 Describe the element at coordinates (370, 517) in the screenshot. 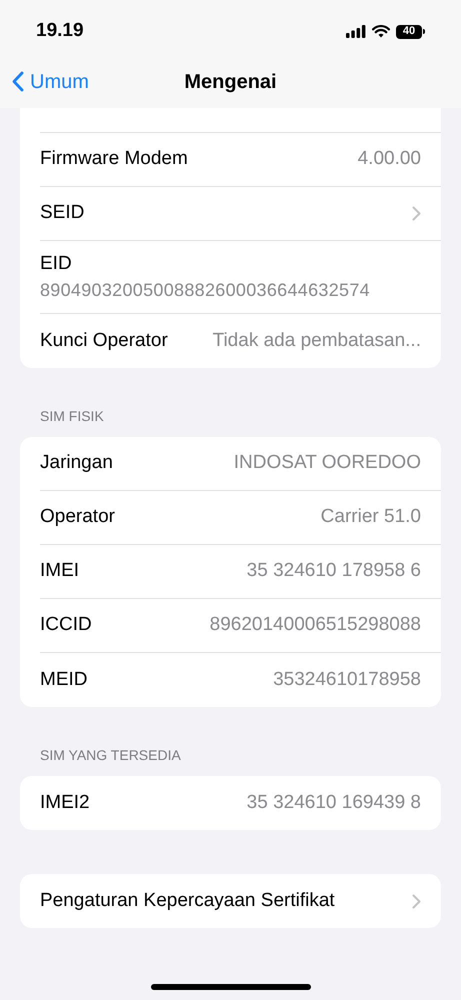

I see `row-value: Carrier 51.0` at that location.